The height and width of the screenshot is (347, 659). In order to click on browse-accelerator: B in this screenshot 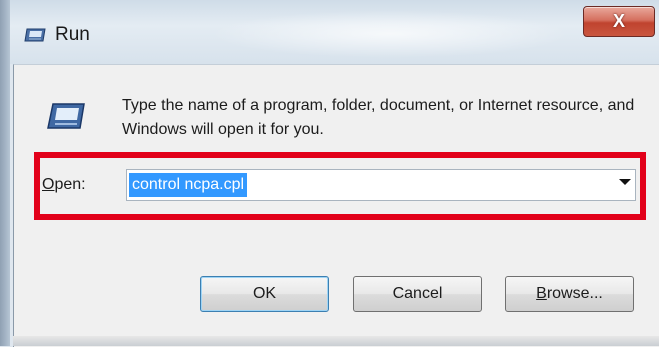, I will do `click(541, 293)`.